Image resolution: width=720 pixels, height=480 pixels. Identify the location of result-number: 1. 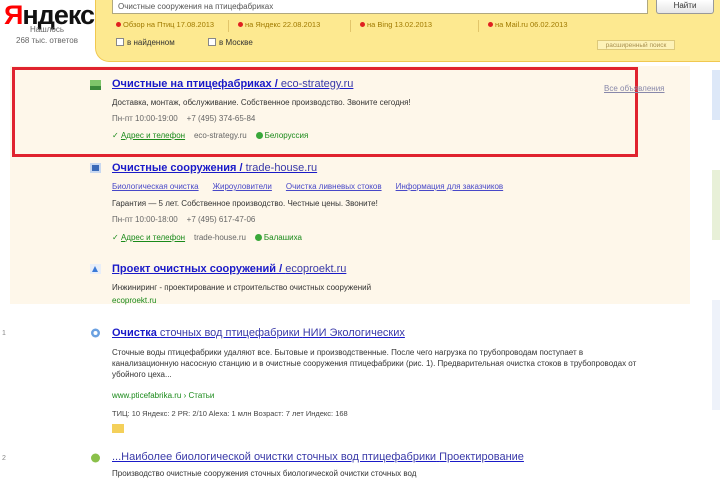
(4, 333).